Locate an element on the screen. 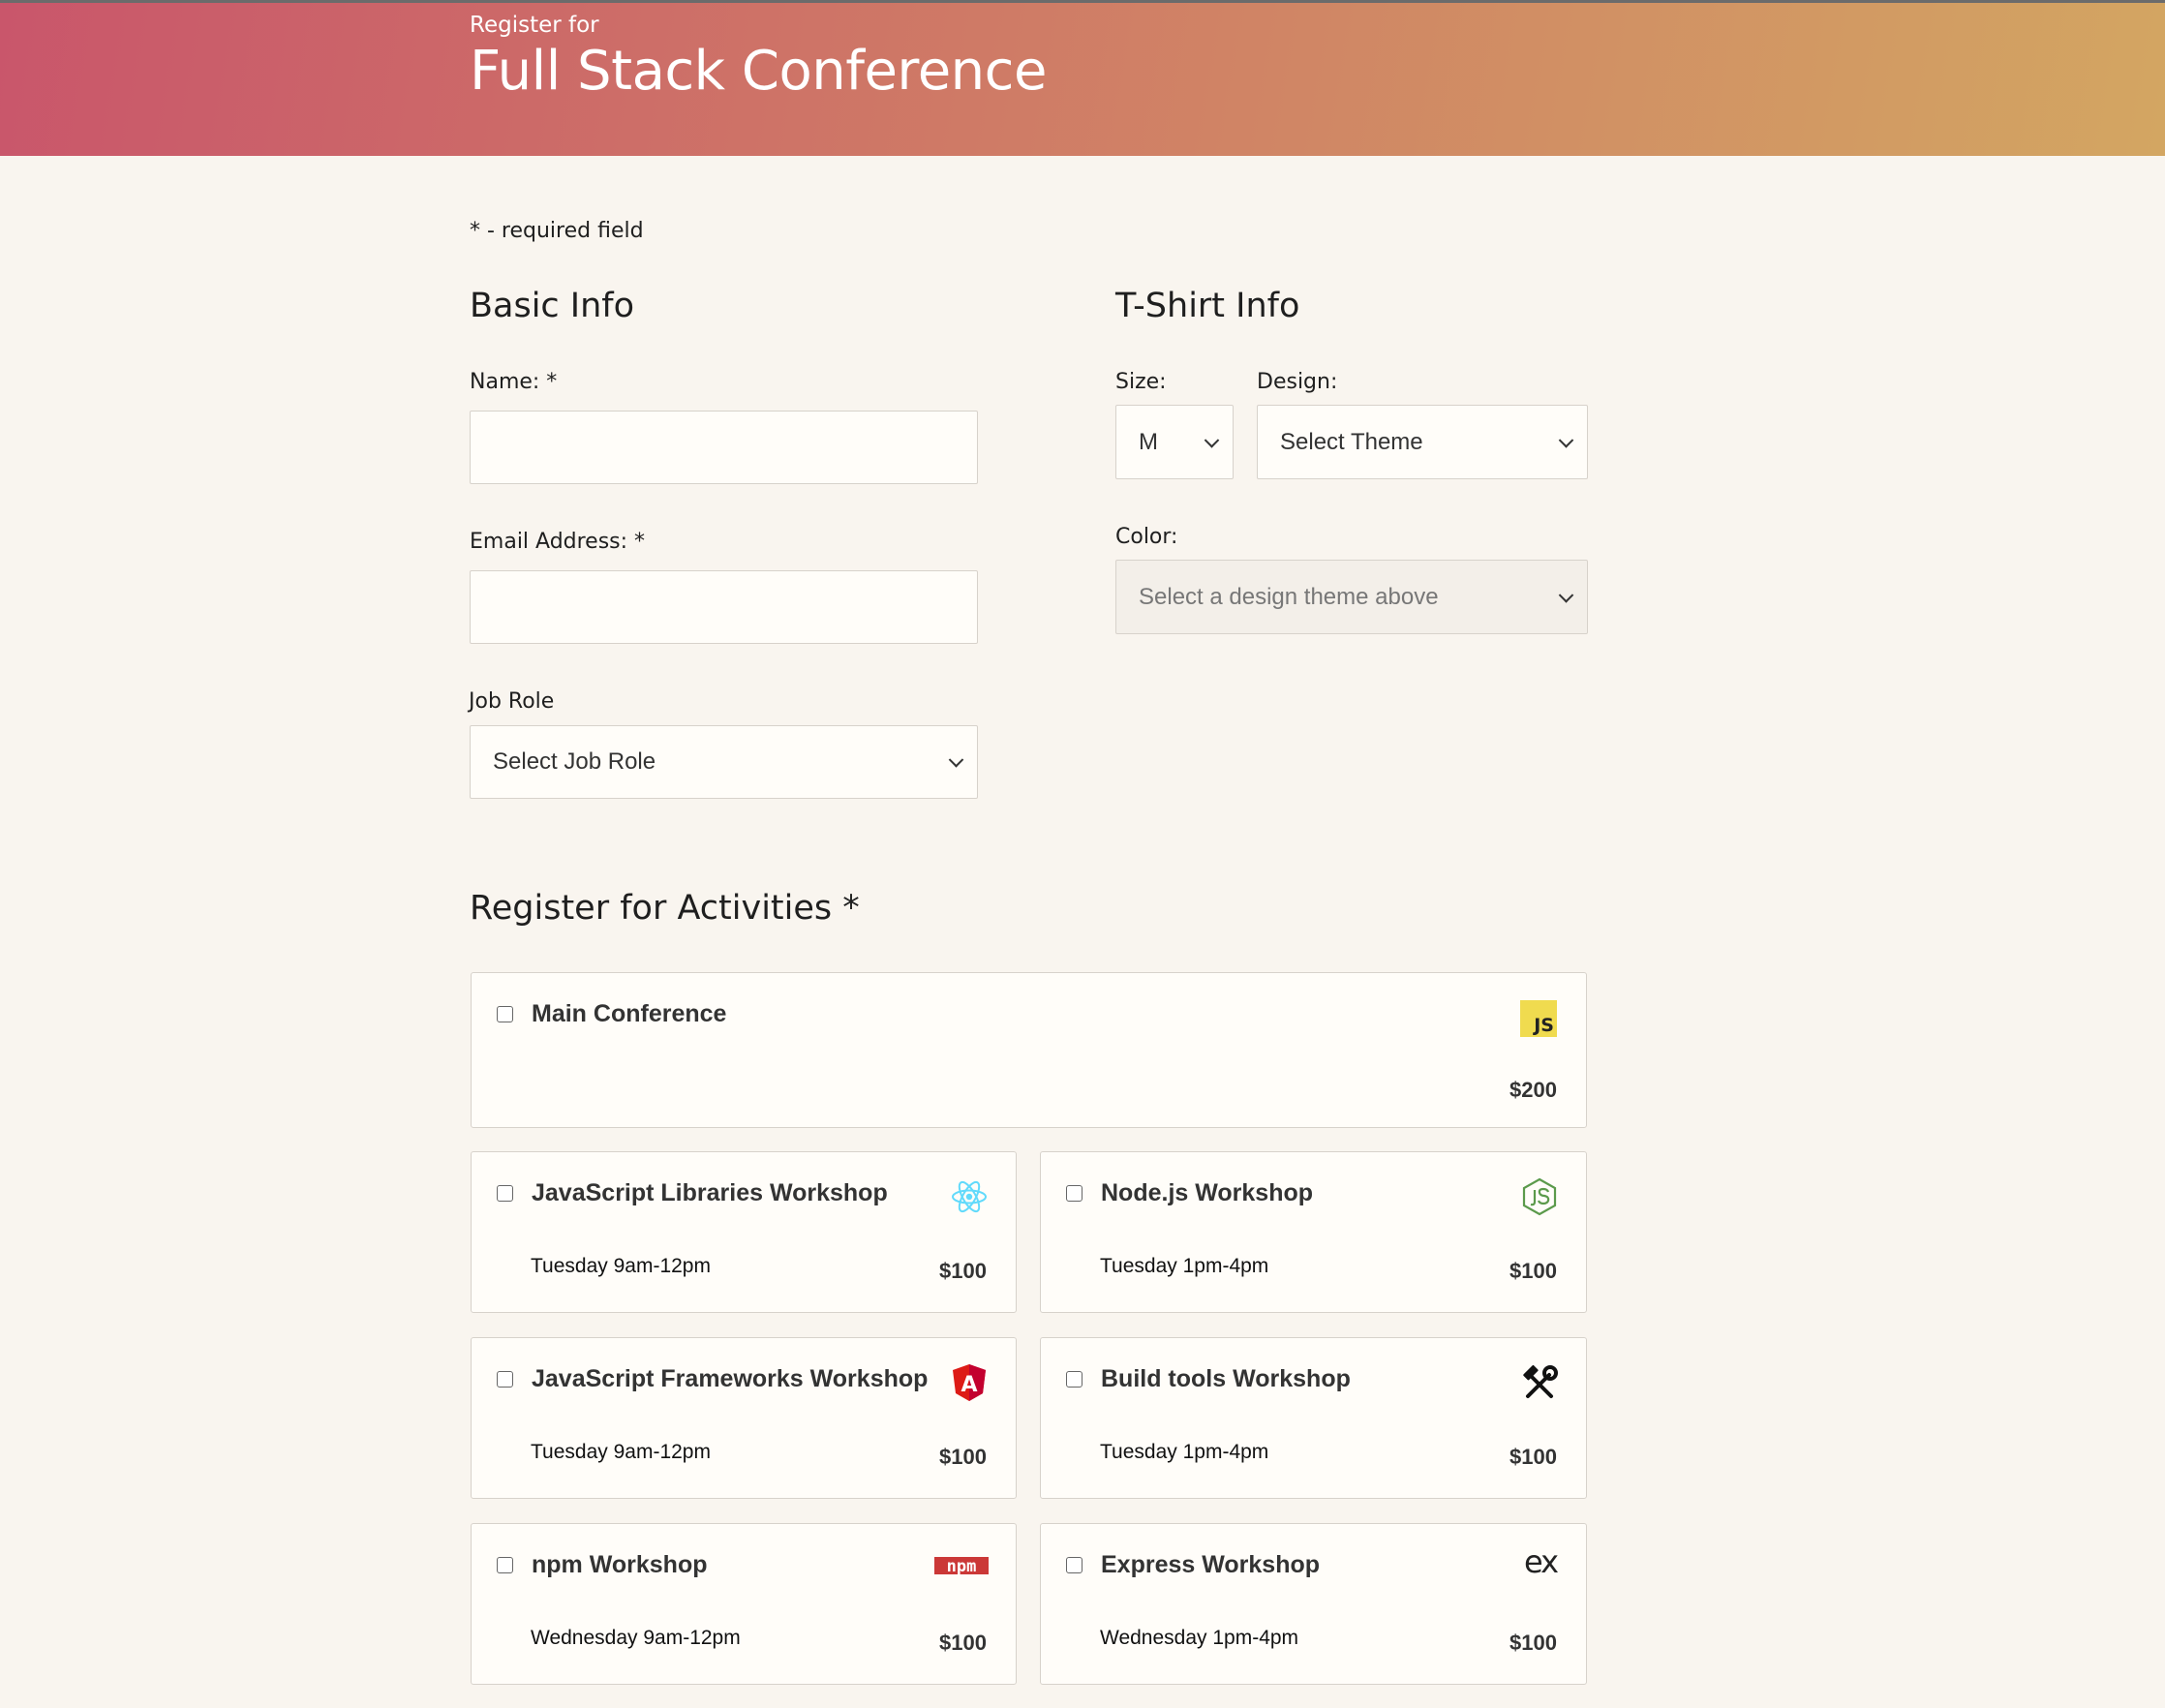  job-role-select: Select Job Role is located at coordinates (724, 762).